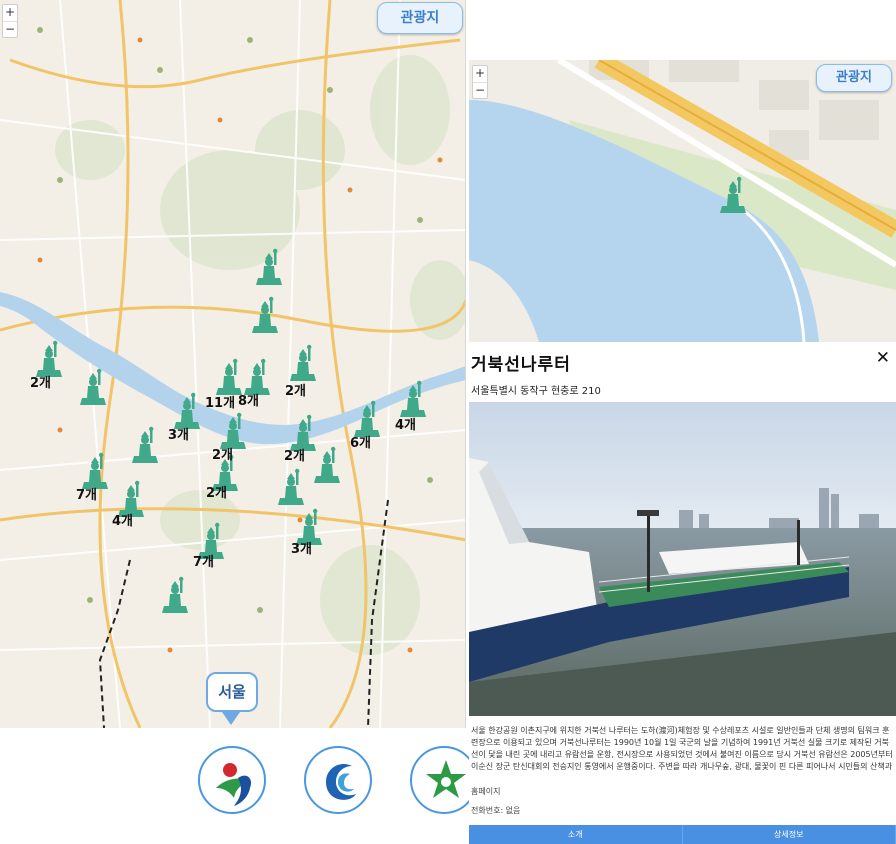 This screenshot has width=896, height=844. What do you see at coordinates (789, 834) in the screenshot?
I see `tab-details: 상세정보` at bounding box center [789, 834].